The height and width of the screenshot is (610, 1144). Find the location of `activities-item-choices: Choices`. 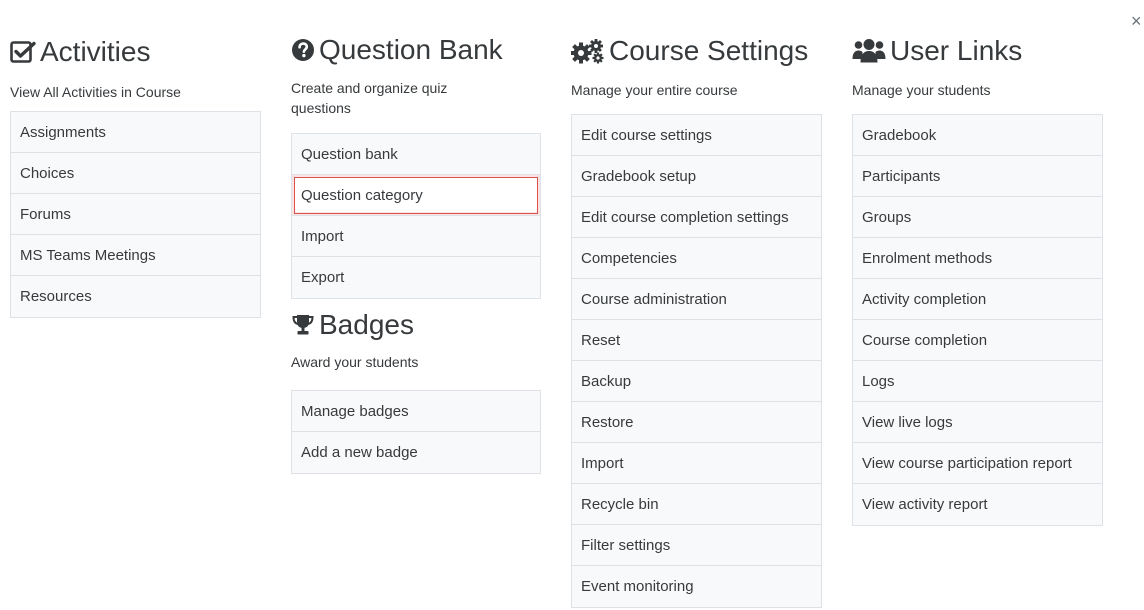

activities-item-choices: Choices is located at coordinates (135, 173).